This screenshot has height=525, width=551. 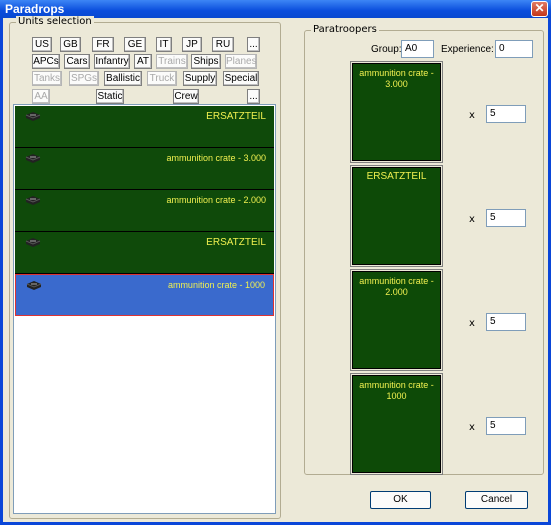 I want to click on filter-gb-button: GB, so click(x=70, y=44).